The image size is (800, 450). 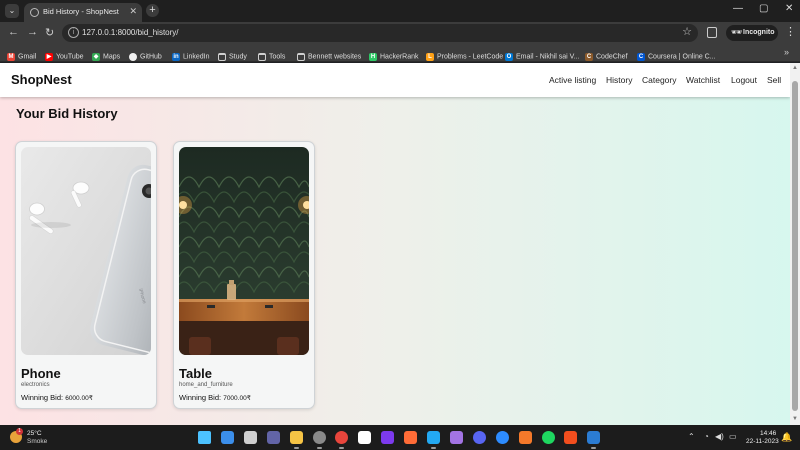 I want to click on figma-icon, so click(x=570, y=437).